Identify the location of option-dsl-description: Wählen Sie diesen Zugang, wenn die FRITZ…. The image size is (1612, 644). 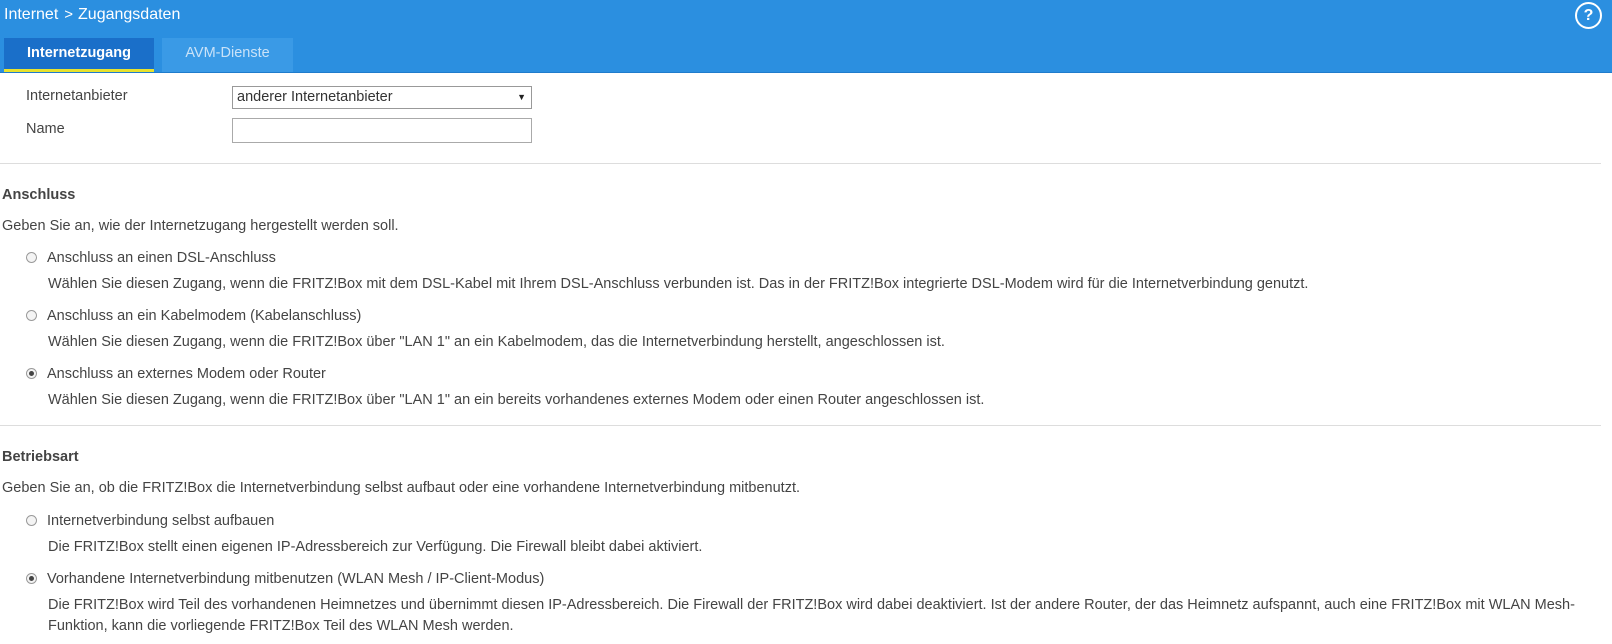
(678, 284).